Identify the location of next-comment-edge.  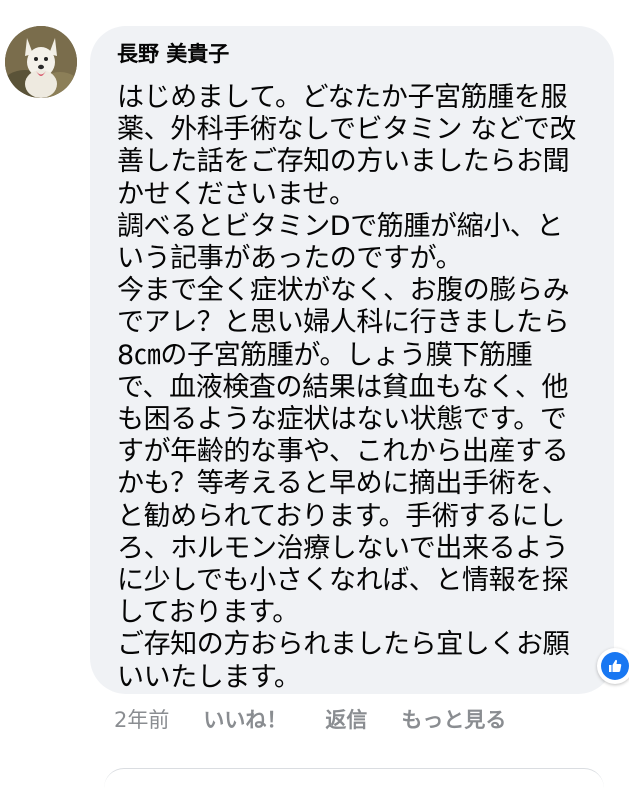
(354, 778).